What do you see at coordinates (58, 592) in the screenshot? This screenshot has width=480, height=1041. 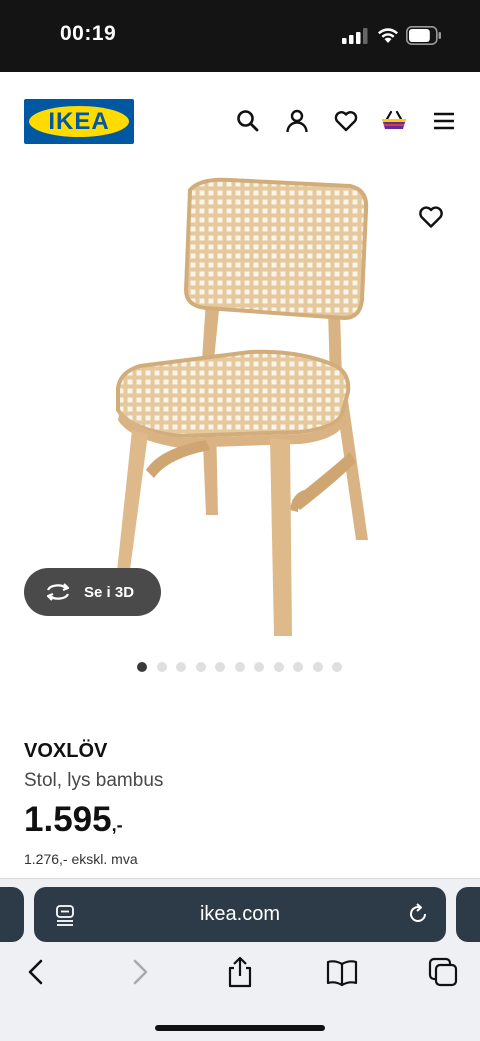 I see `rotate-3d-icon` at bounding box center [58, 592].